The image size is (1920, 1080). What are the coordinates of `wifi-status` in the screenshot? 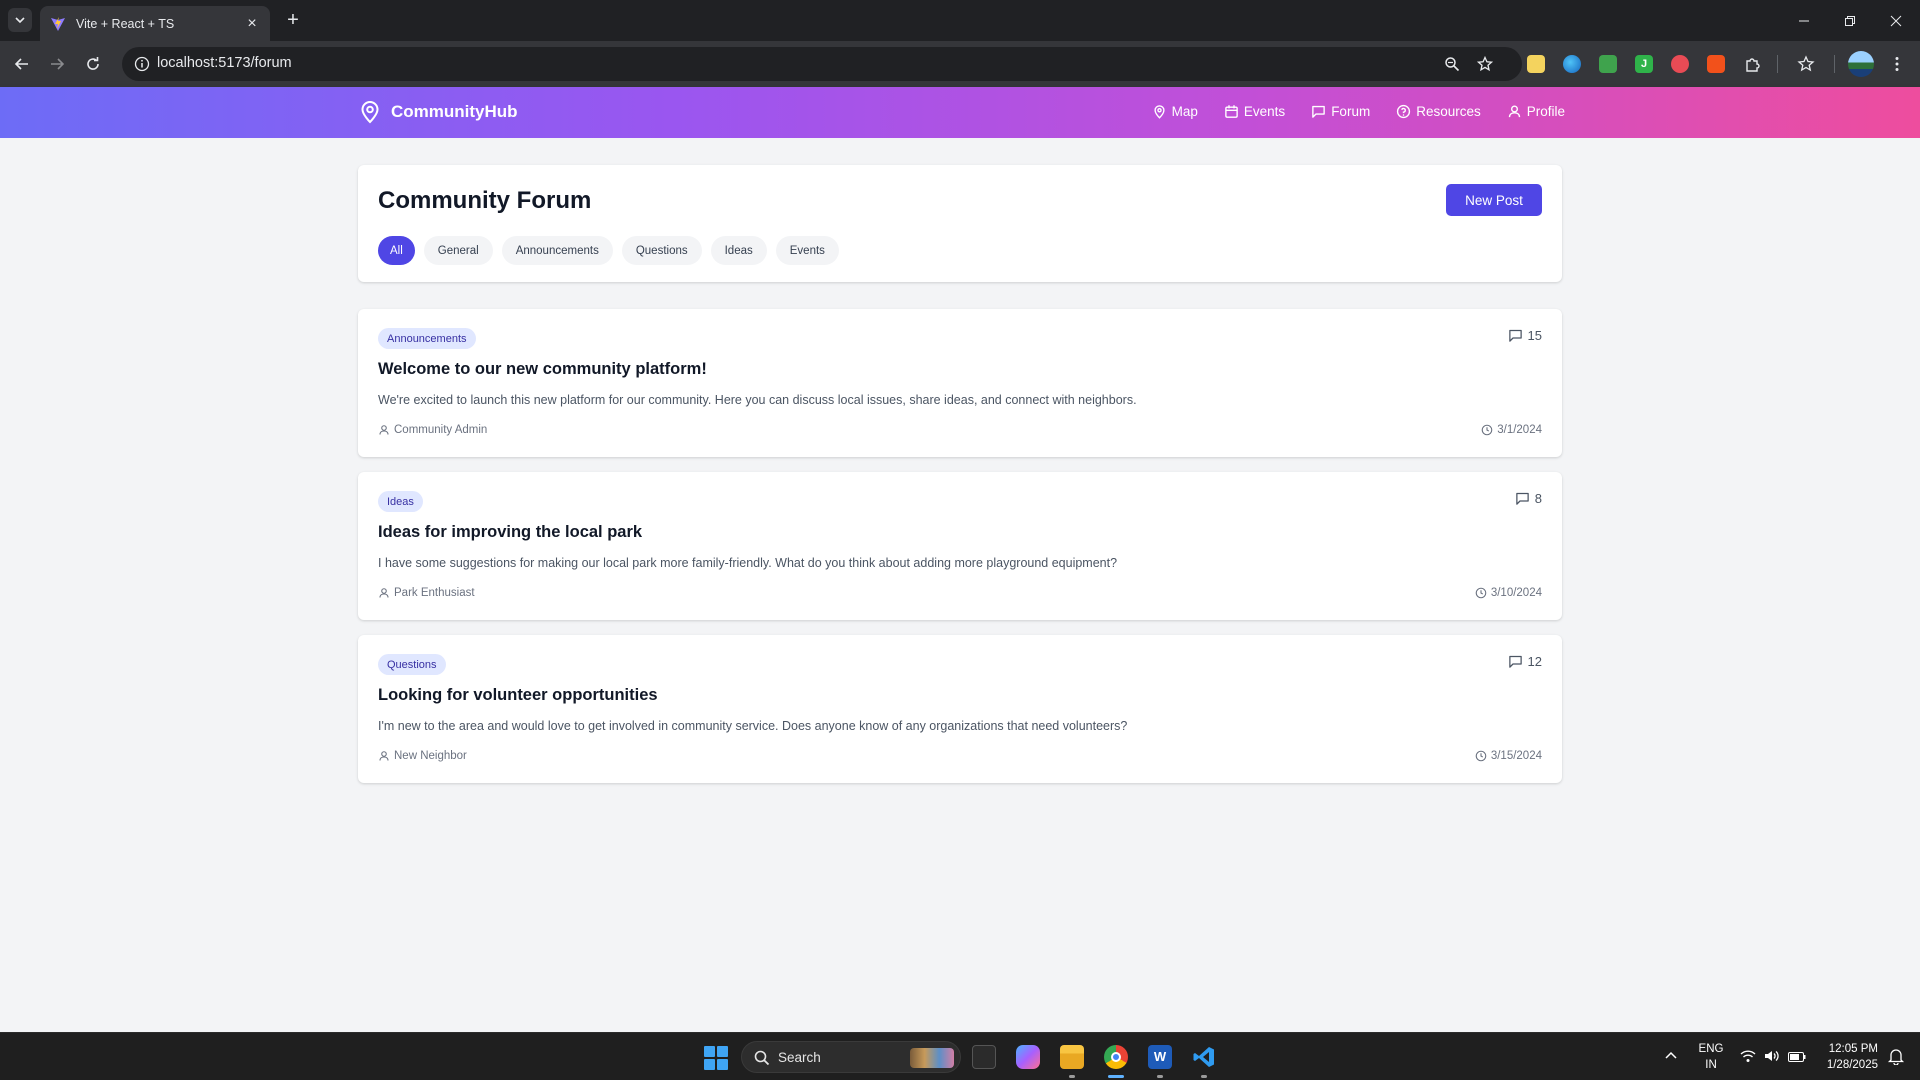 It's located at (1748, 1058).